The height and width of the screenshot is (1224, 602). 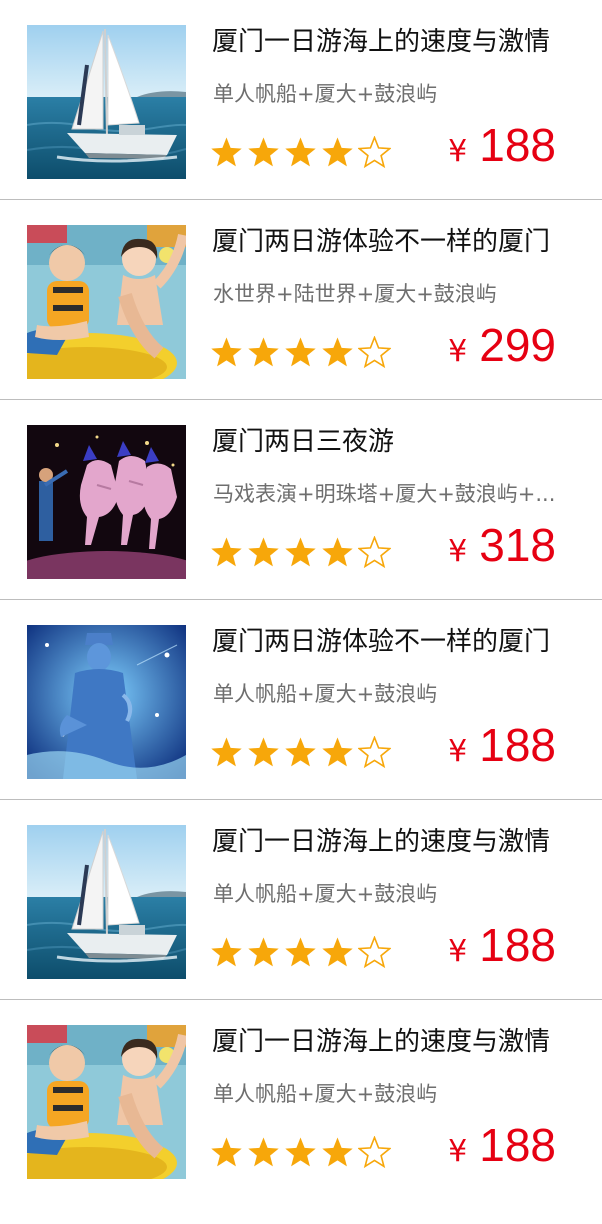 What do you see at coordinates (517, 545) in the screenshot?
I see `price-amount: 318` at bounding box center [517, 545].